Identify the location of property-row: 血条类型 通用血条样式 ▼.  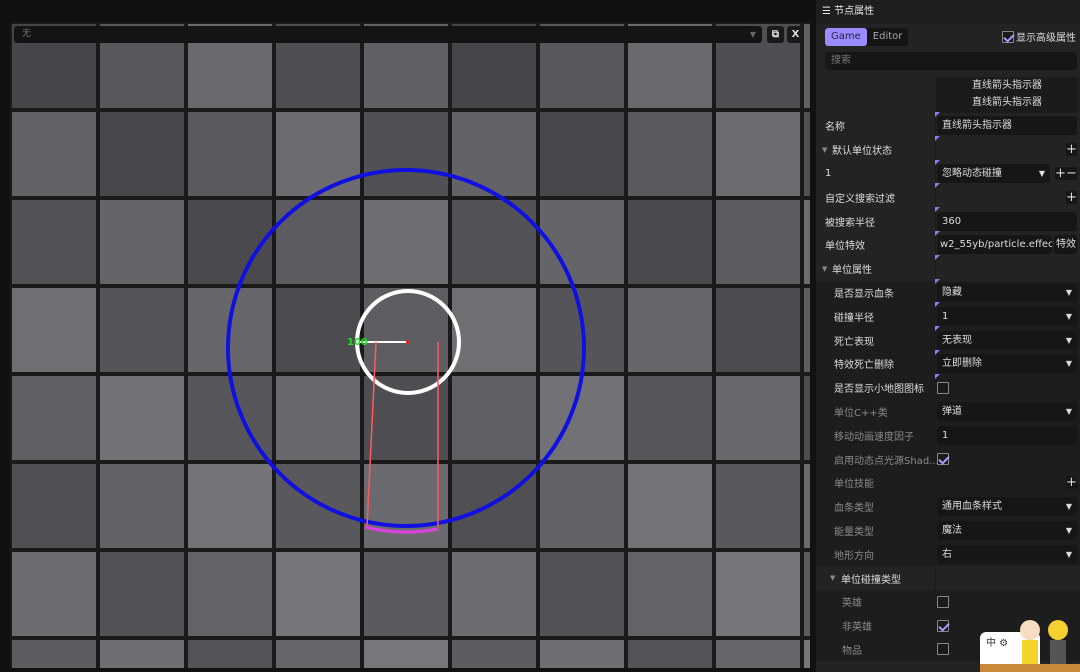
(948, 506).